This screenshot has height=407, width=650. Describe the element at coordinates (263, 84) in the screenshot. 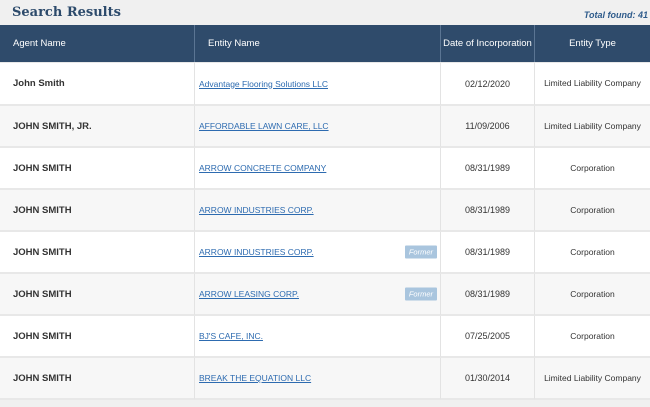

I see `entity-name-link: Advantage Flooring Solutions LLC` at that location.